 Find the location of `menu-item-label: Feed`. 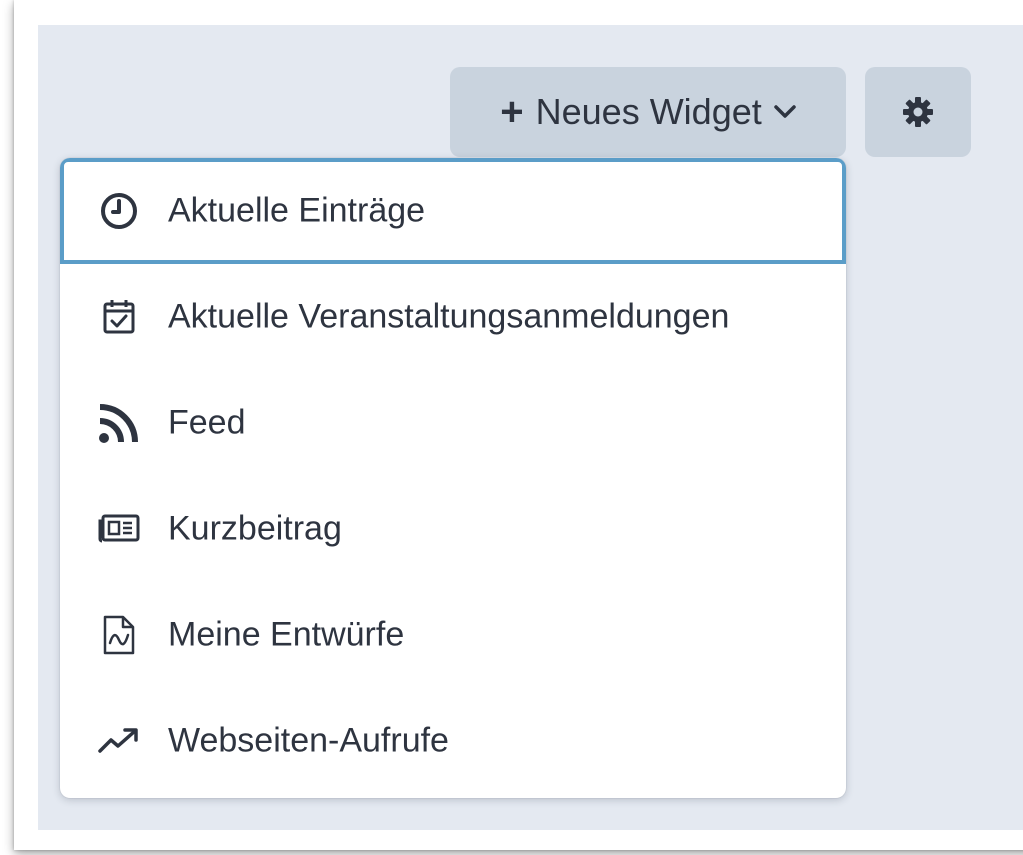

menu-item-label: Feed is located at coordinates (207, 422).